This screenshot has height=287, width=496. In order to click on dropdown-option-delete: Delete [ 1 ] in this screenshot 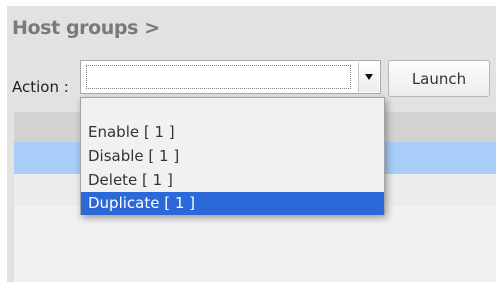, I will do `click(232, 180)`.